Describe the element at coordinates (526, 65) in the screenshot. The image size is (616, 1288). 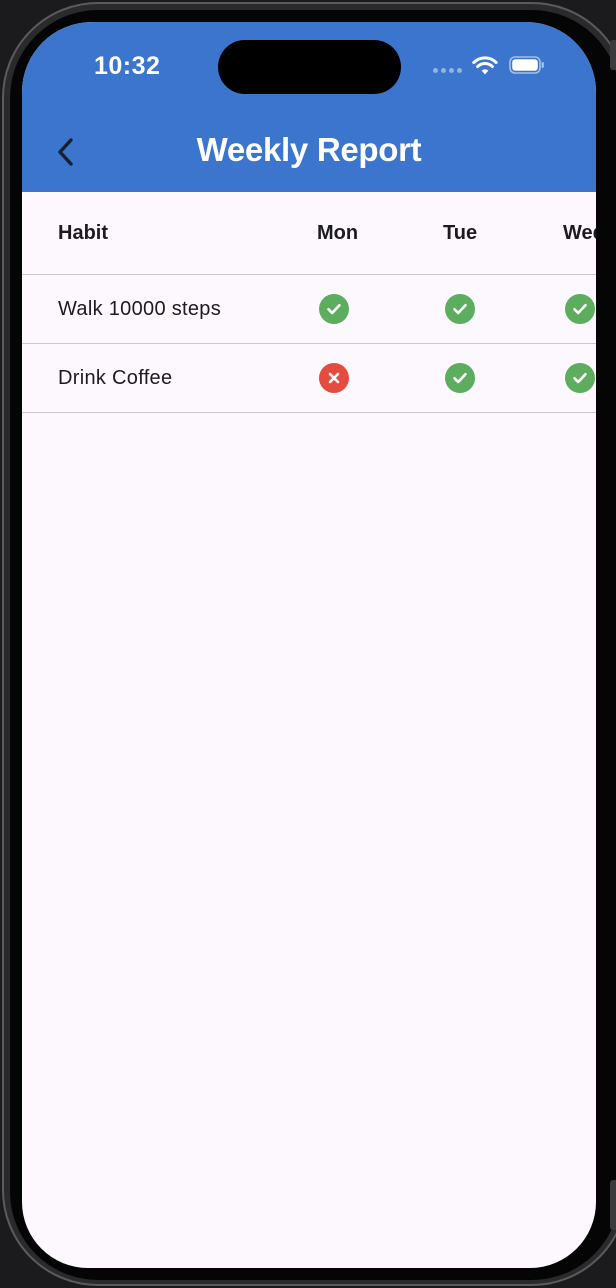
I see `battery-icon` at that location.